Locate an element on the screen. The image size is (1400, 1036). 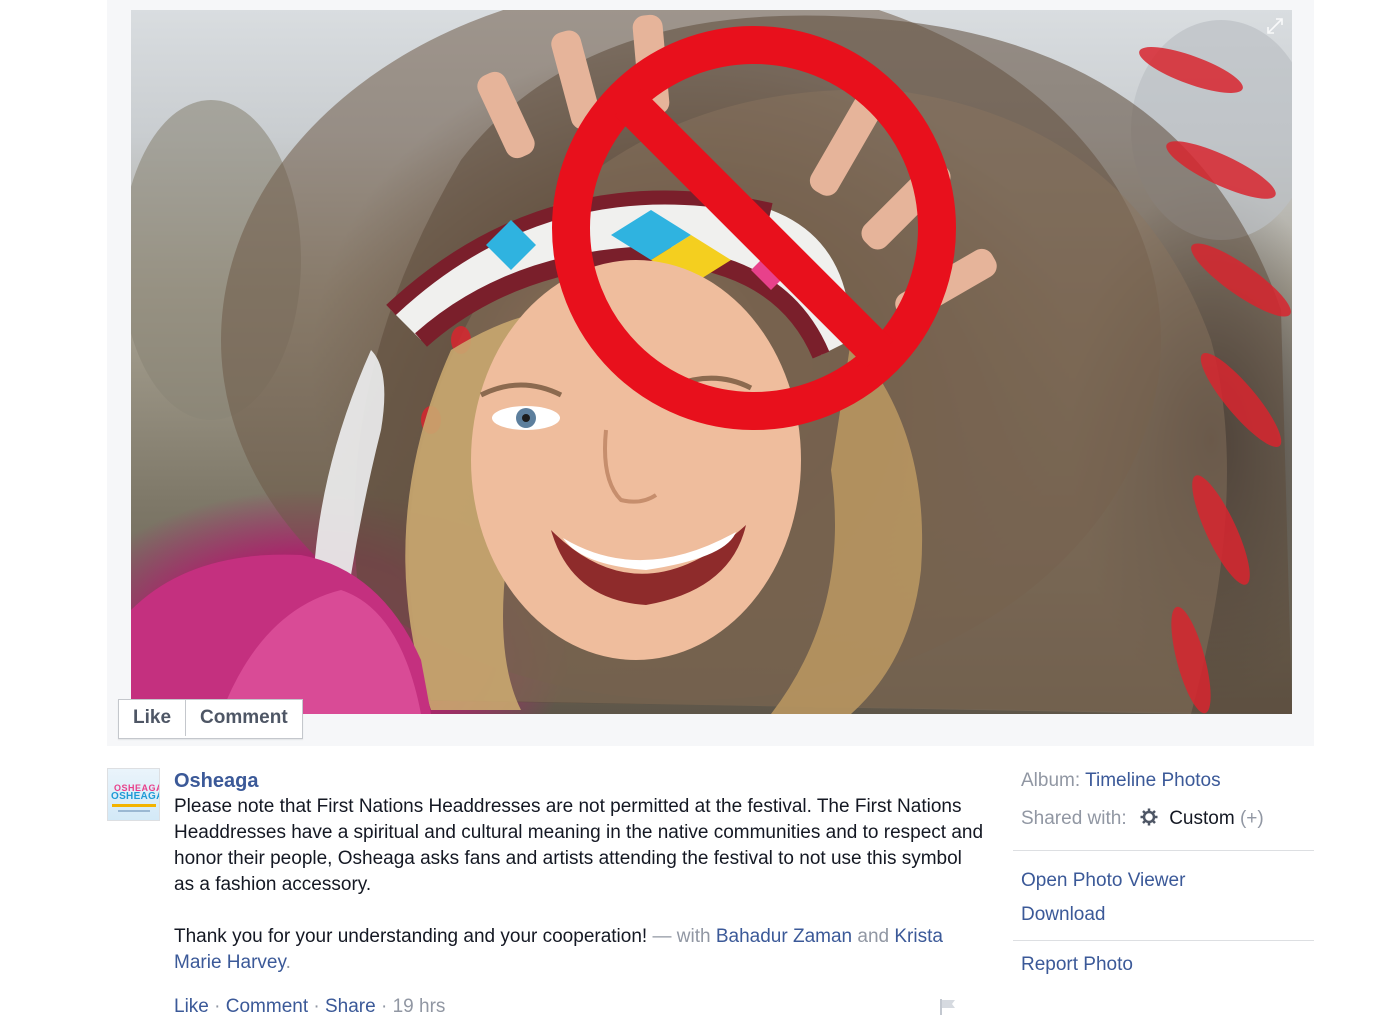
shared-with-label: Shared with: is located at coordinates (1074, 818).